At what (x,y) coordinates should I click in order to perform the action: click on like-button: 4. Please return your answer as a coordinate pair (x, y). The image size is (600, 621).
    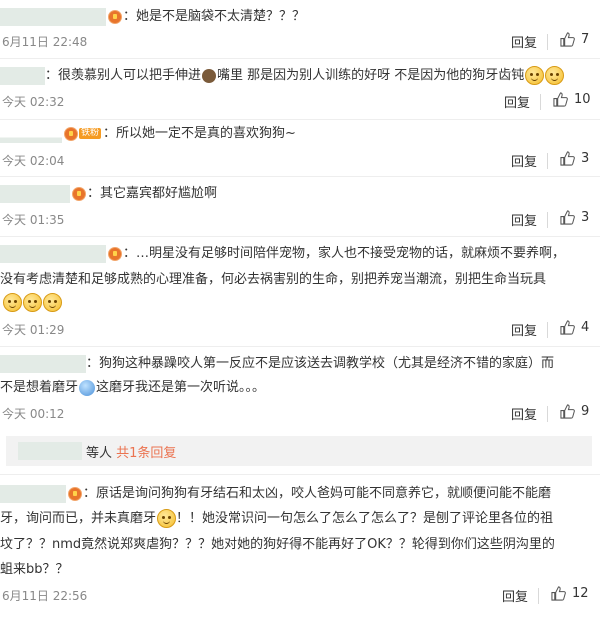
    Looking at the image, I should click on (574, 327).